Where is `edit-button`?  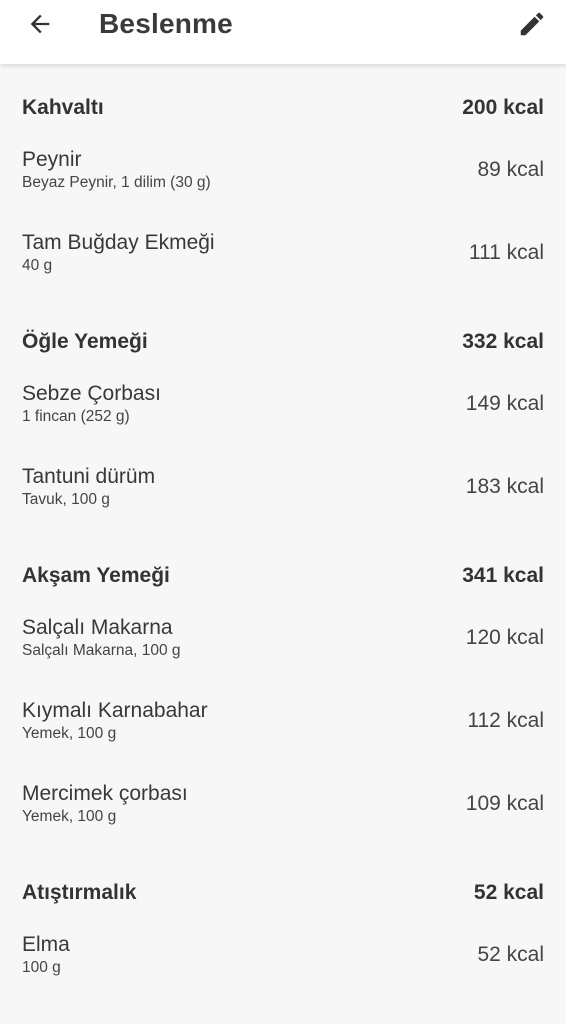
edit-button is located at coordinates (532, 26).